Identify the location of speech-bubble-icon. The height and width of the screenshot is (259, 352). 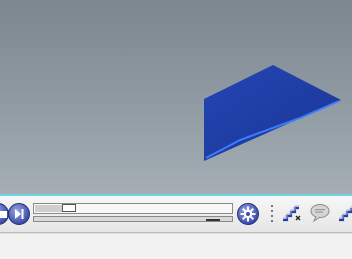
(320, 213).